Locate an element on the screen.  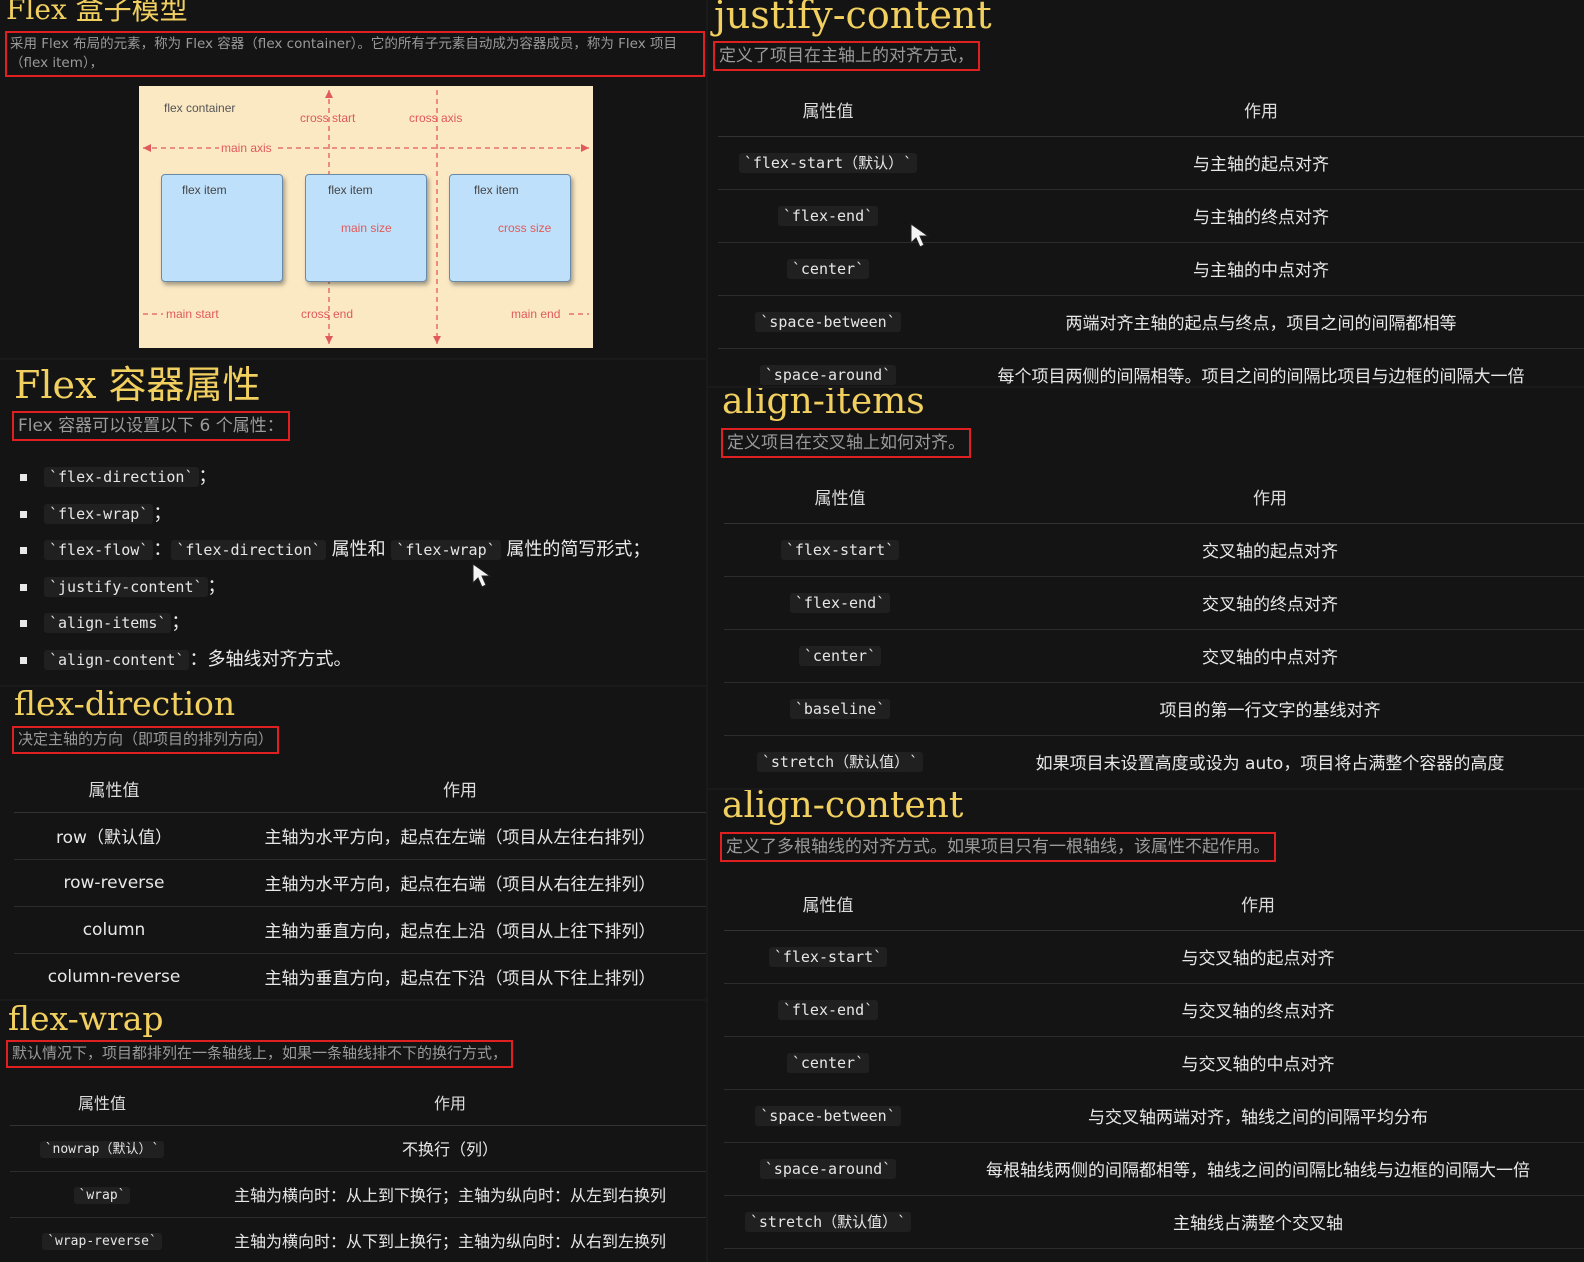
table-row: `wrap` 主轴为横向时：从上到下换行；主轴为纵向时：从左到右换列 is located at coordinates (358, 1194).